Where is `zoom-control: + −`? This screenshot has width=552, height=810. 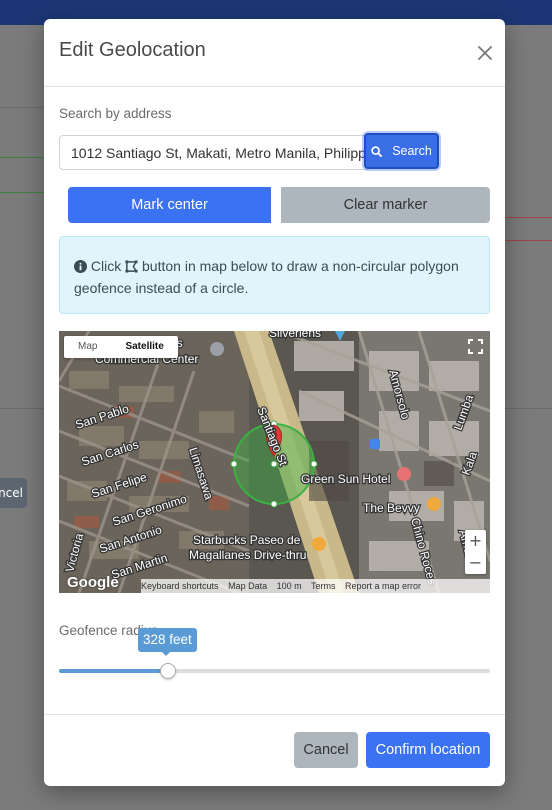
zoom-control: + − is located at coordinates (475, 552).